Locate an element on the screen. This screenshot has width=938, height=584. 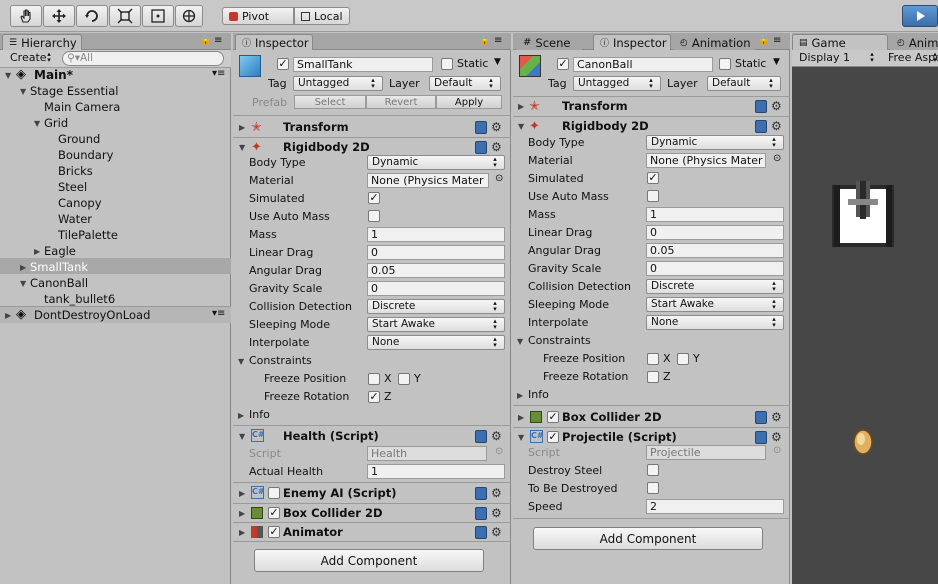
freeze-rotation-z-checkbox is located at coordinates (653, 377).